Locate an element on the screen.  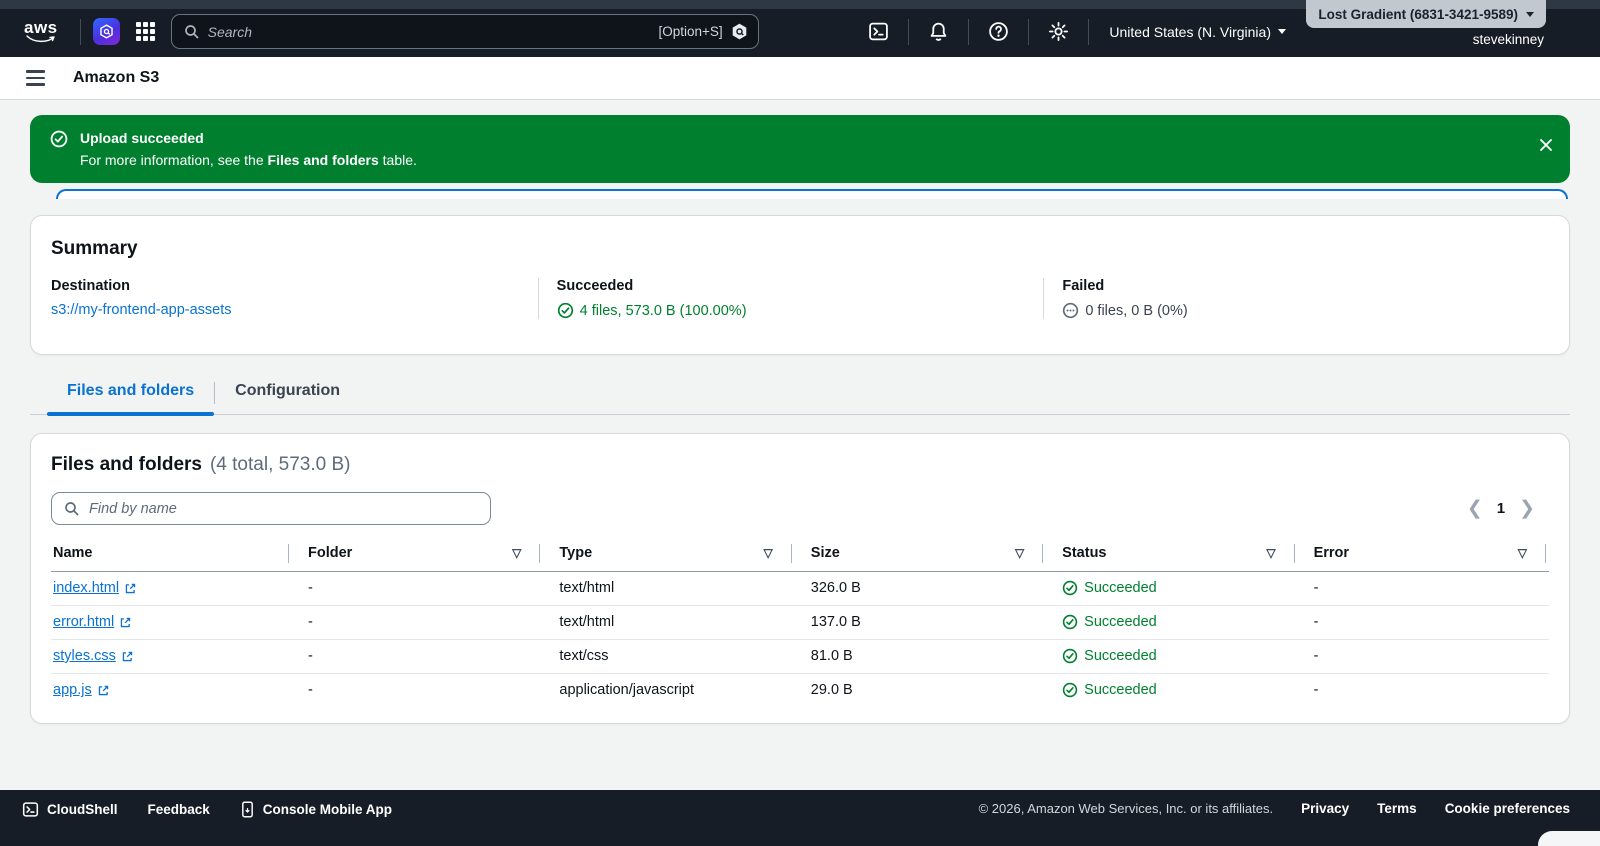
current-page-number: 1 is located at coordinates (1501, 508).